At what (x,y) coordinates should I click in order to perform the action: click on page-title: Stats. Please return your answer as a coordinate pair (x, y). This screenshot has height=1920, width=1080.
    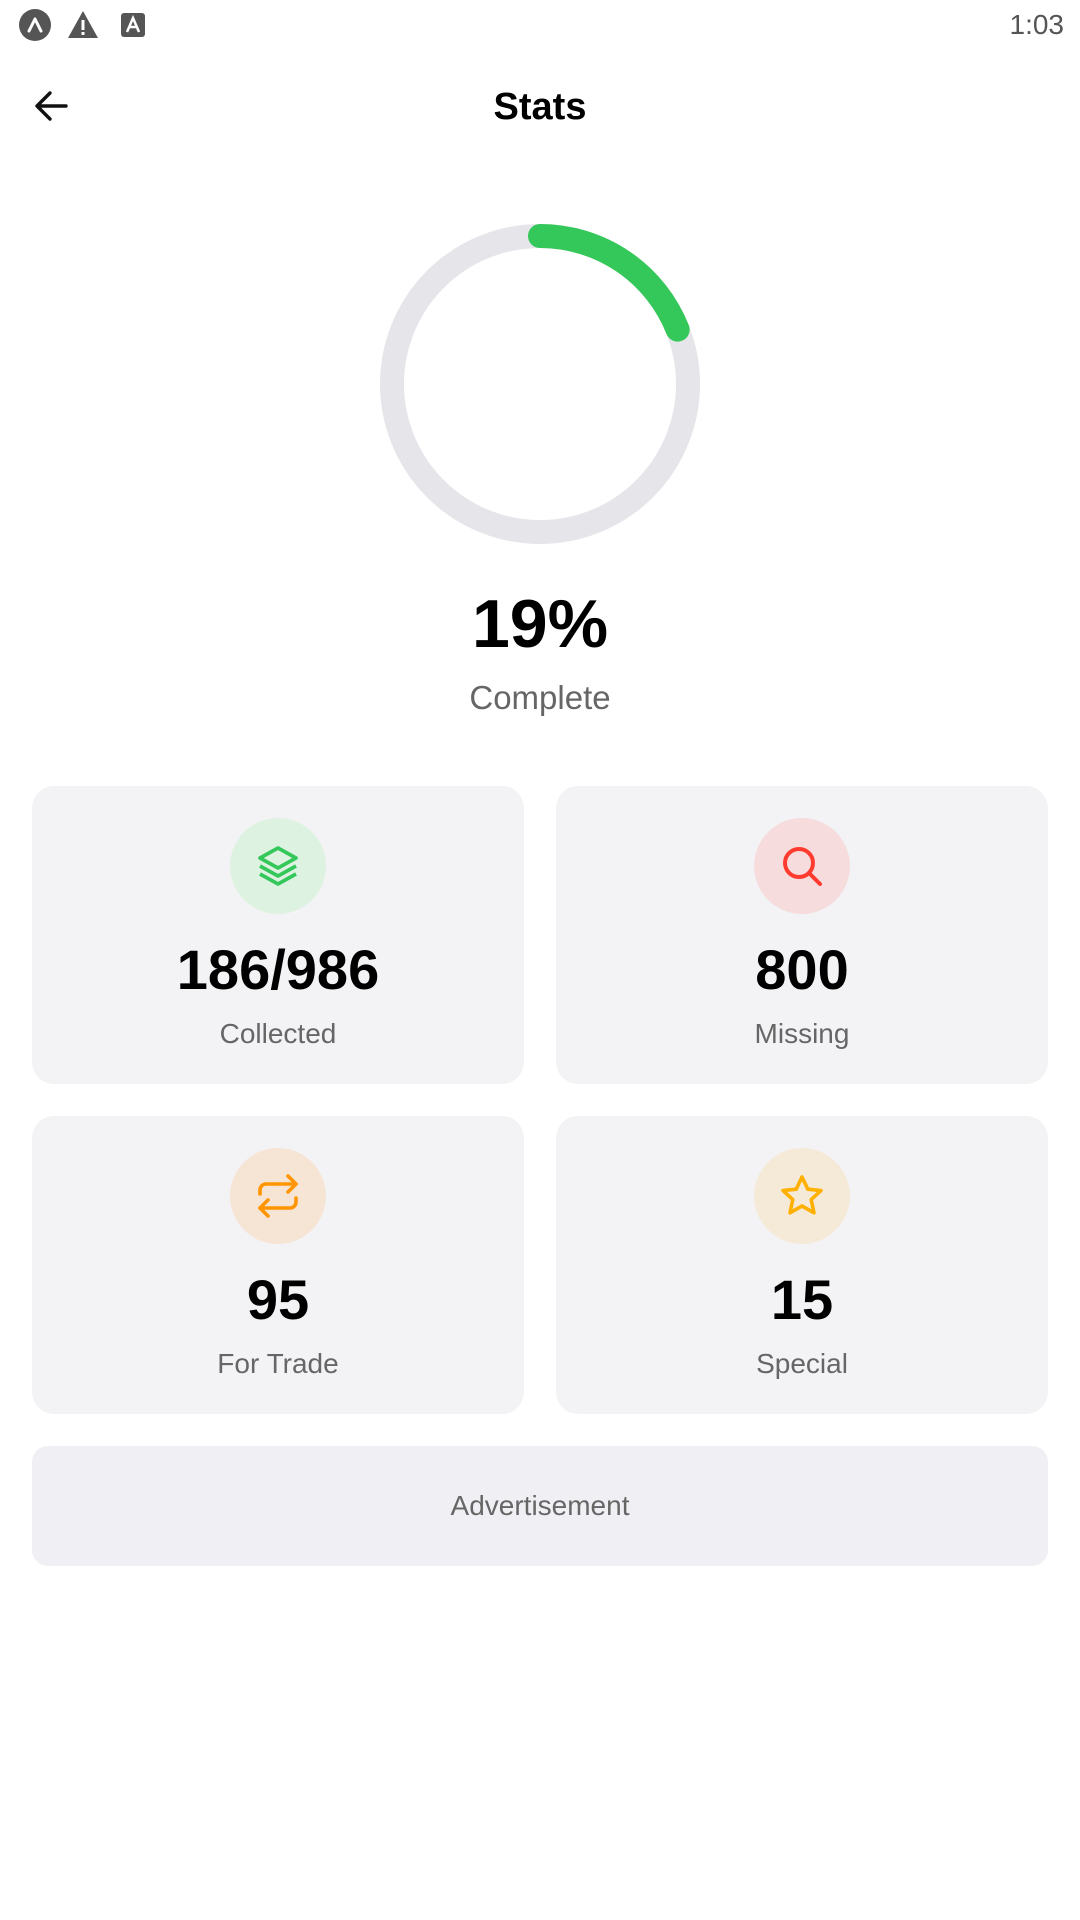
    Looking at the image, I should click on (540, 107).